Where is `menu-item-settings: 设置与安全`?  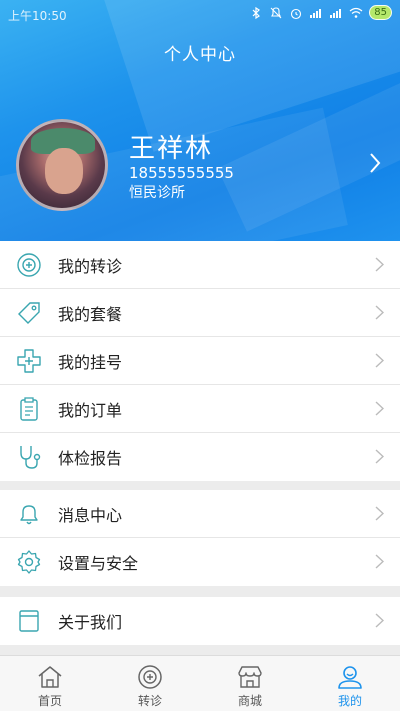
menu-item-settings: 设置与安全 is located at coordinates (200, 562).